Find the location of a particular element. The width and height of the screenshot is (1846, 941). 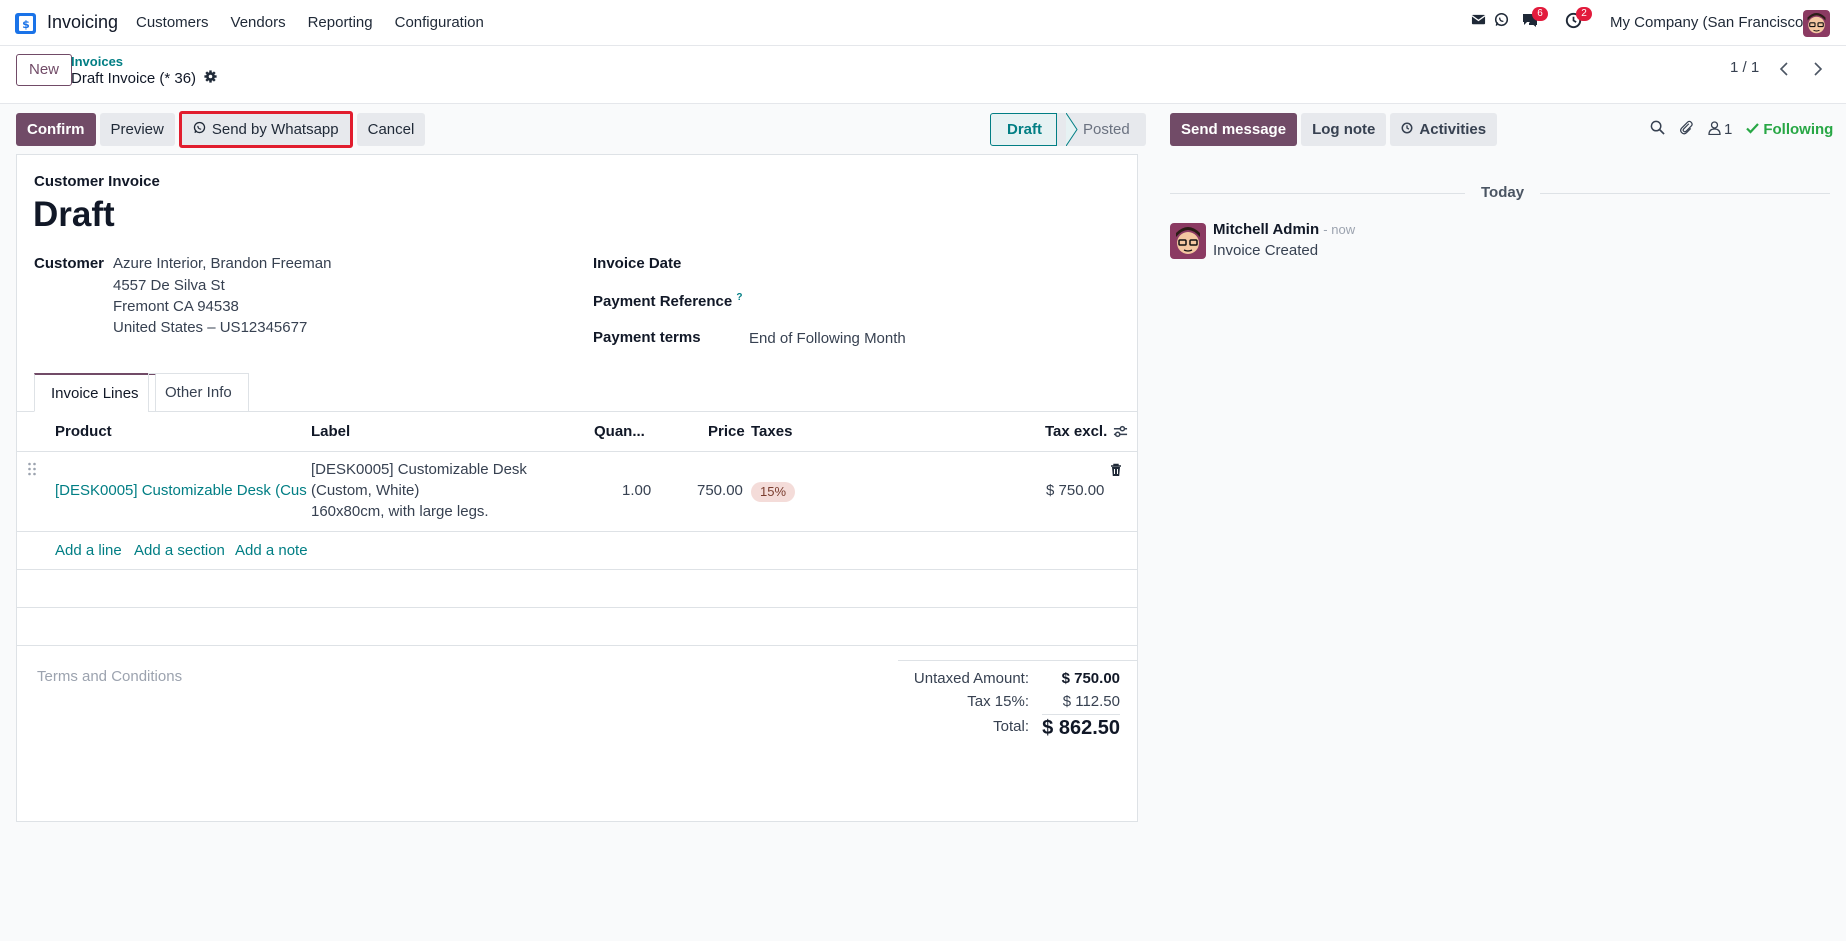

form-tabs: Invoice Lines Other Info is located at coordinates (577, 392).